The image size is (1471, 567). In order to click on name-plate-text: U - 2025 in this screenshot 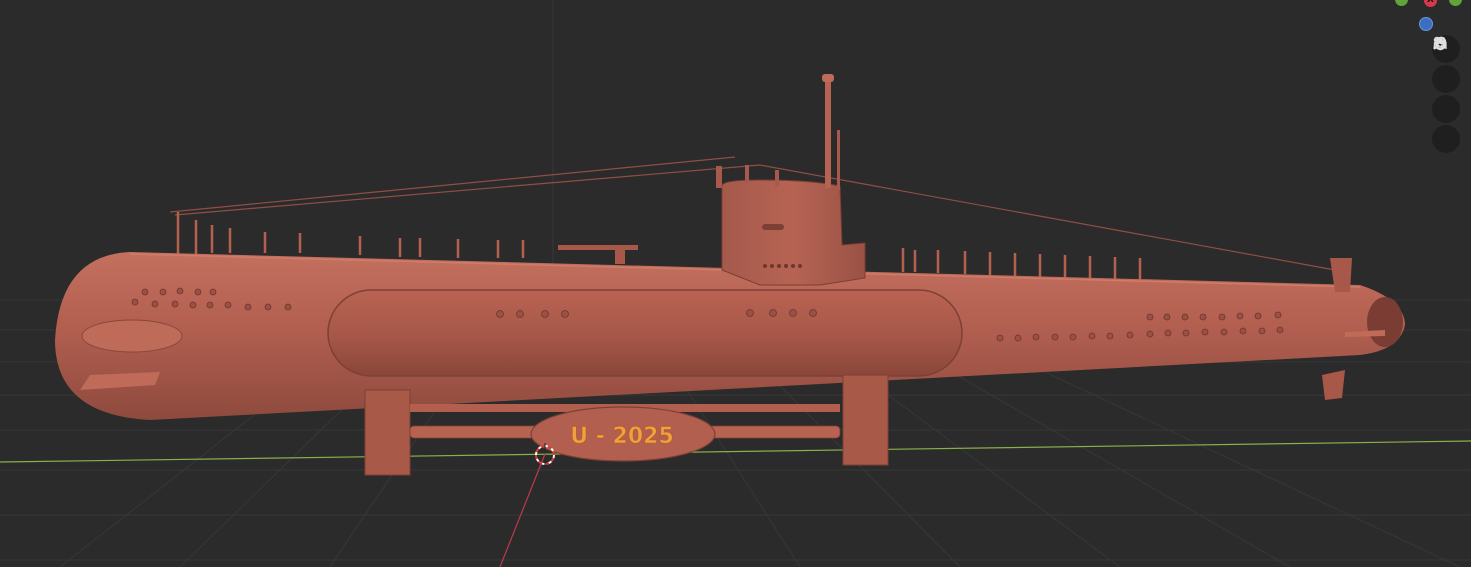, I will do `click(622, 436)`.